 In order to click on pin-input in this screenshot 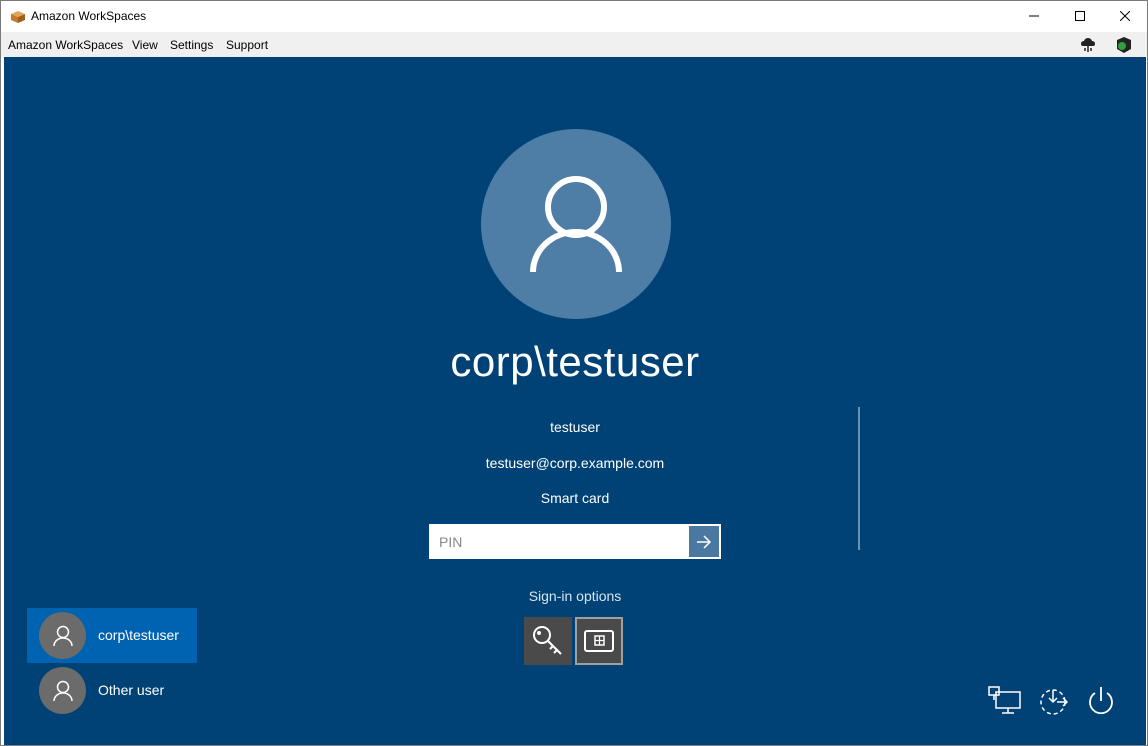, I will do `click(560, 541)`.